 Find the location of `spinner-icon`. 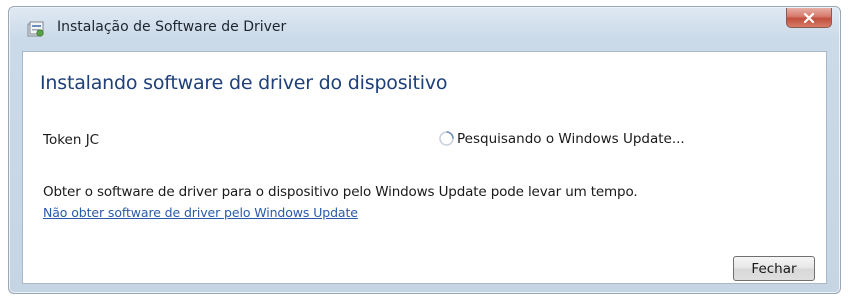

spinner-icon is located at coordinates (446, 138).